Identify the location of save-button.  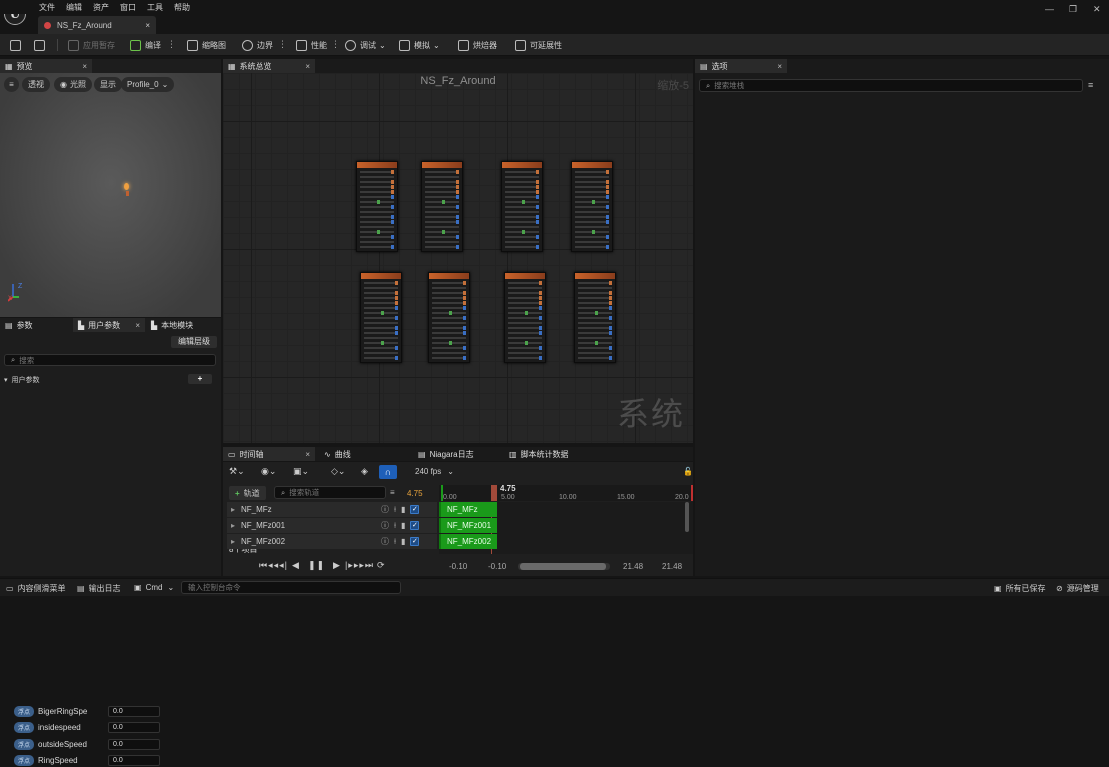
(17, 45).